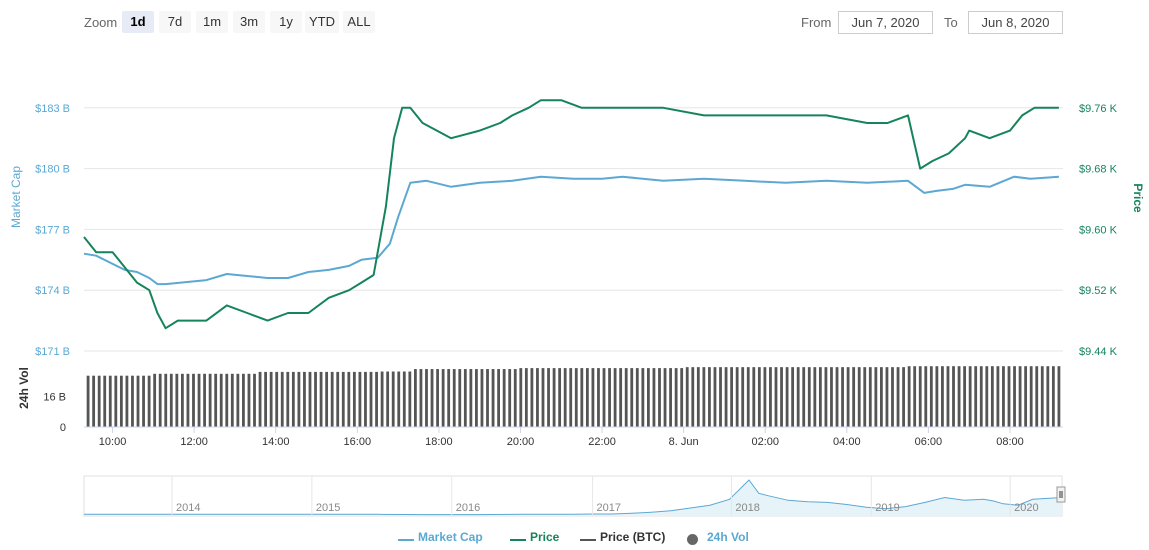  I want to click on legend-label: Price, so click(545, 537).